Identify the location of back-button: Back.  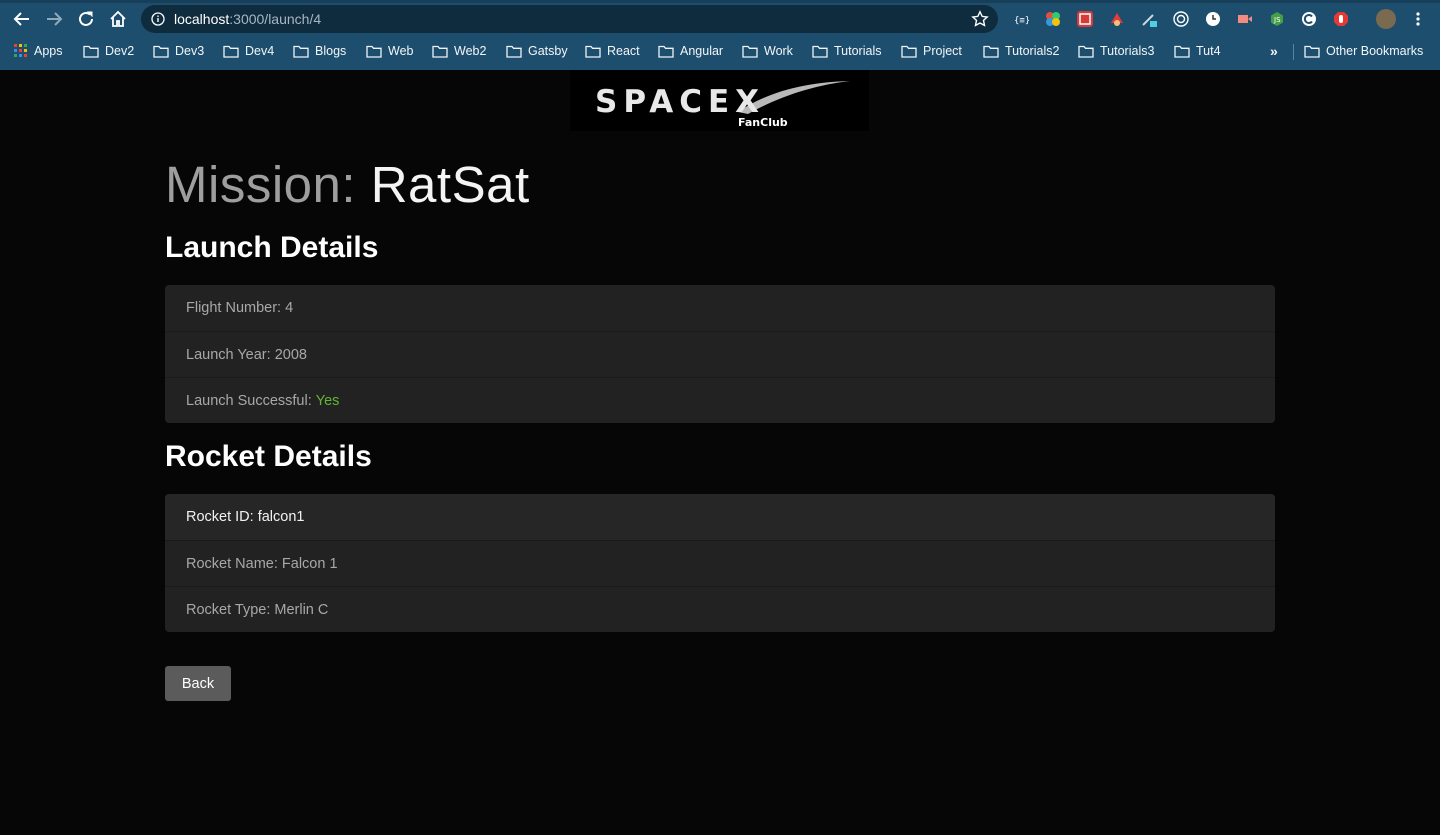
(198, 683).